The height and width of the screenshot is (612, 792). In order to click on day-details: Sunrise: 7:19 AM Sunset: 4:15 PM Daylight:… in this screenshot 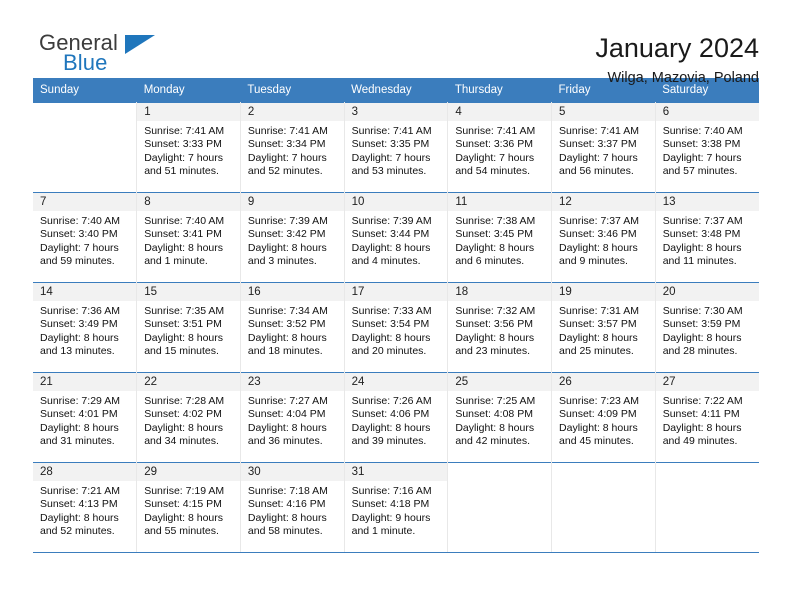, I will do `click(188, 510)`.